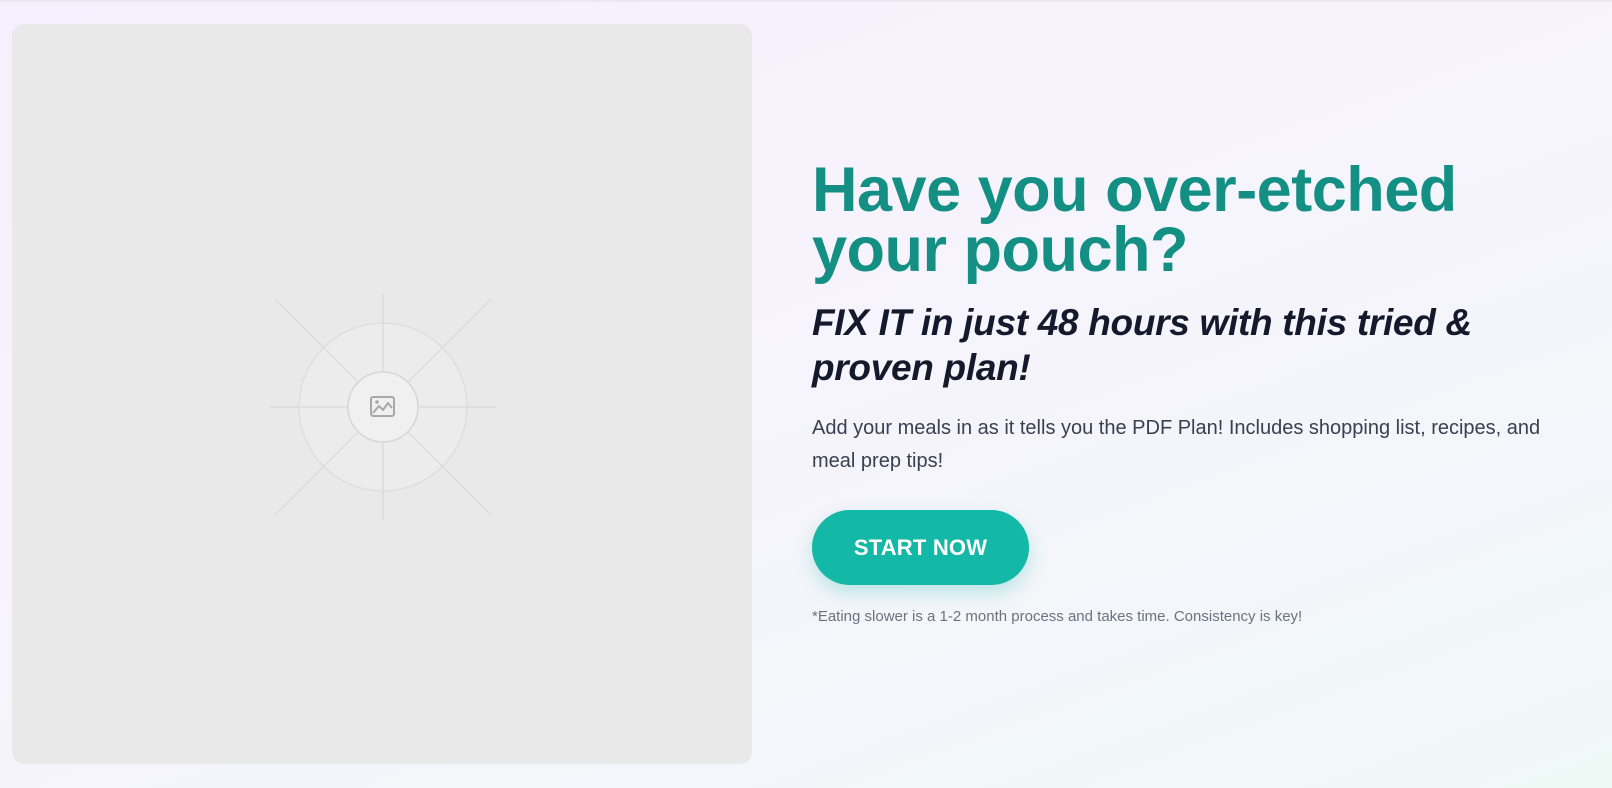 The width and height of the screenshot is (1612, 788). I want to click on start-now-button: START NOW, so click(920, 547).